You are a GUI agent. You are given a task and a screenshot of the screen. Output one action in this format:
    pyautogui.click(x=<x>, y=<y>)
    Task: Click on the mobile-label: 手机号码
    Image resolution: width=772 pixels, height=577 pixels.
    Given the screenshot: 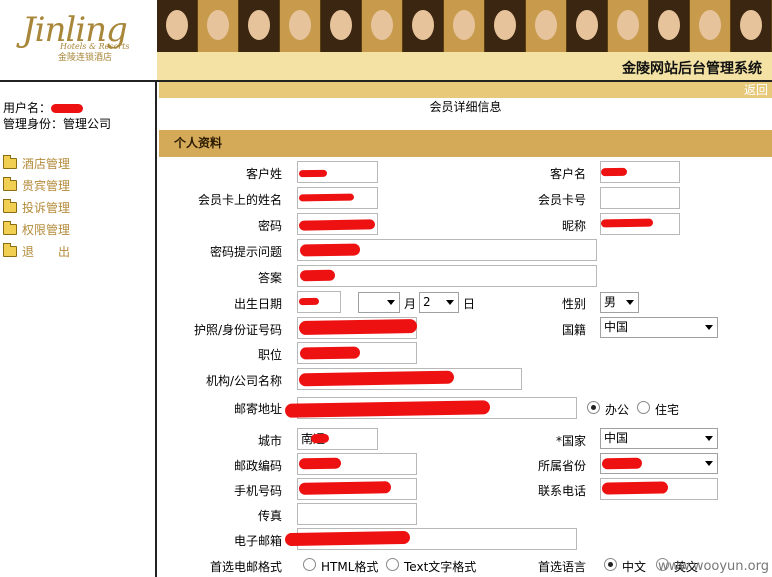 What is the action you would take?
    pyautogui.click(x=257, y=491)
    